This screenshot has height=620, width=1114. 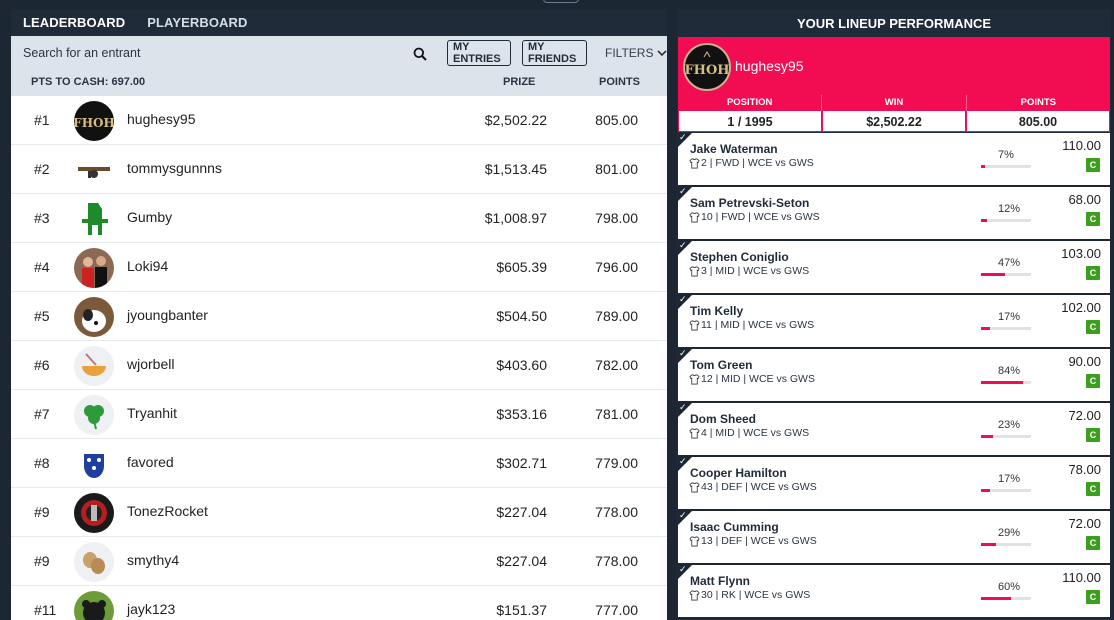 I want to click on svg-text: FHOH, so click(x=94, y=123).